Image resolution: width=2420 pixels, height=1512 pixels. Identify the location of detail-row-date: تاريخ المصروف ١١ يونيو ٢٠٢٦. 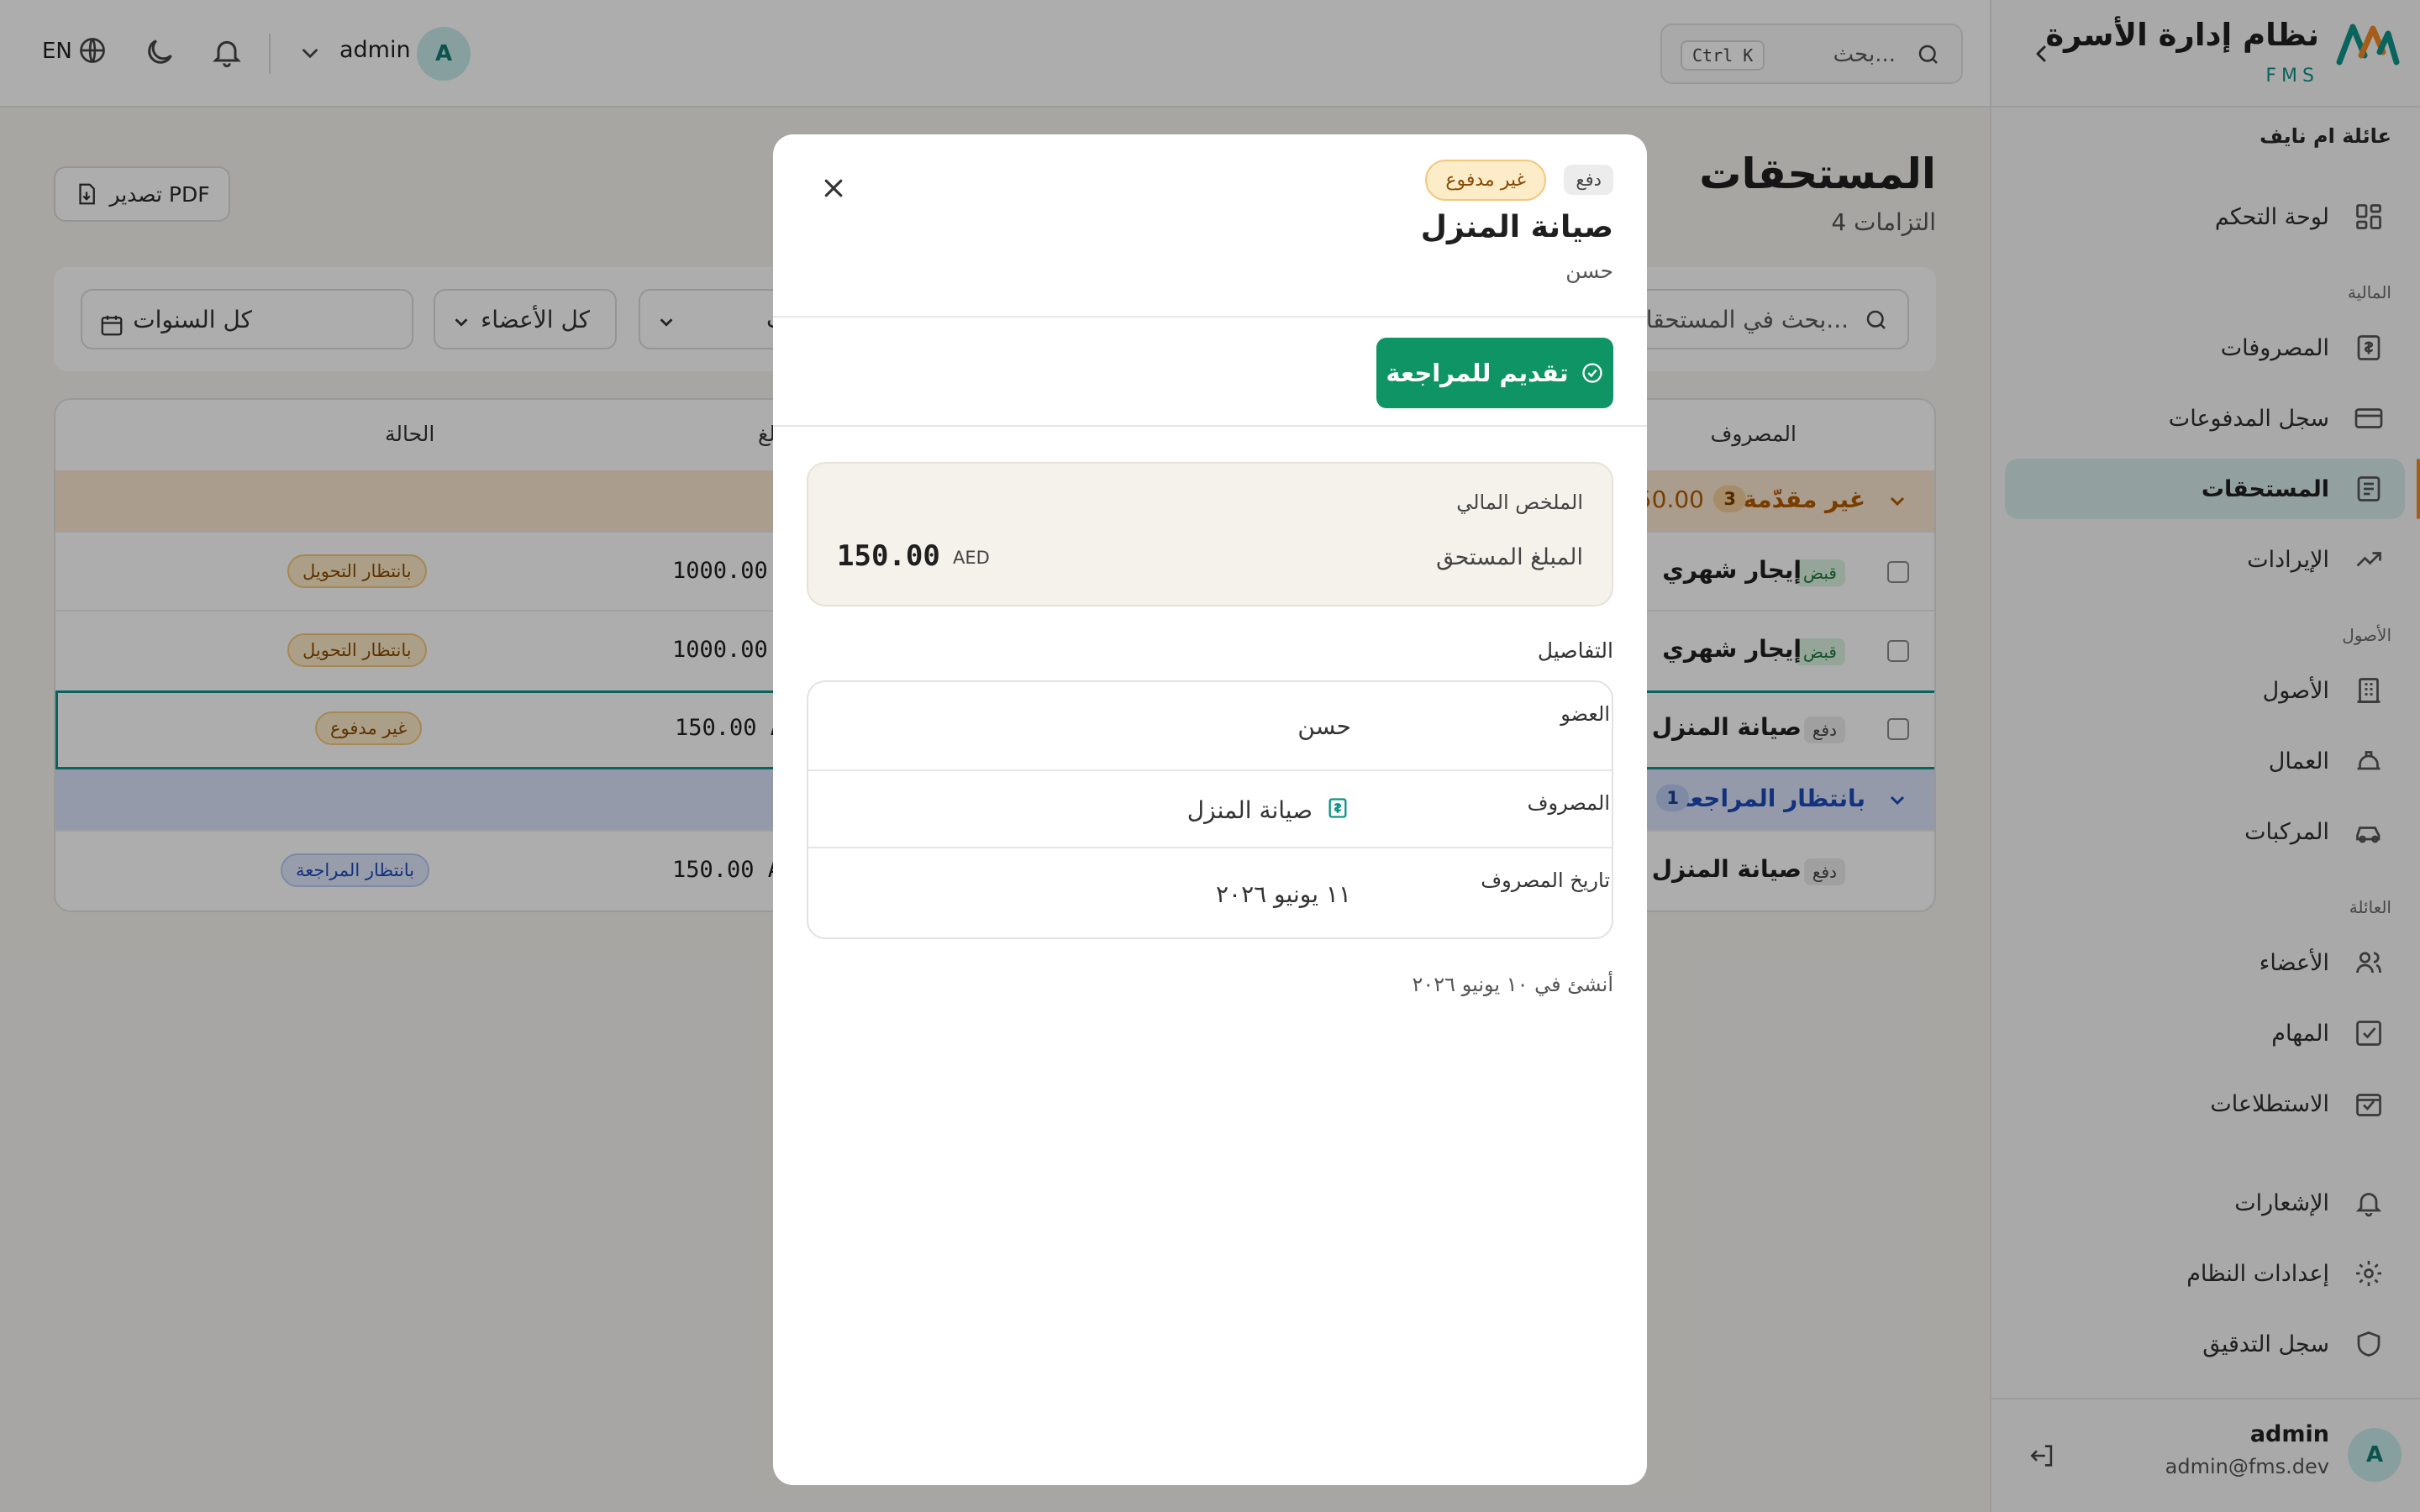
(1210, 892).